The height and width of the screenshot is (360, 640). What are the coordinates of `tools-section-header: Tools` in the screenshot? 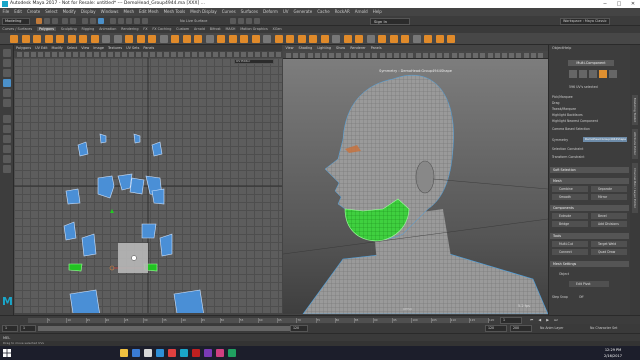 It's located at (589, 236).